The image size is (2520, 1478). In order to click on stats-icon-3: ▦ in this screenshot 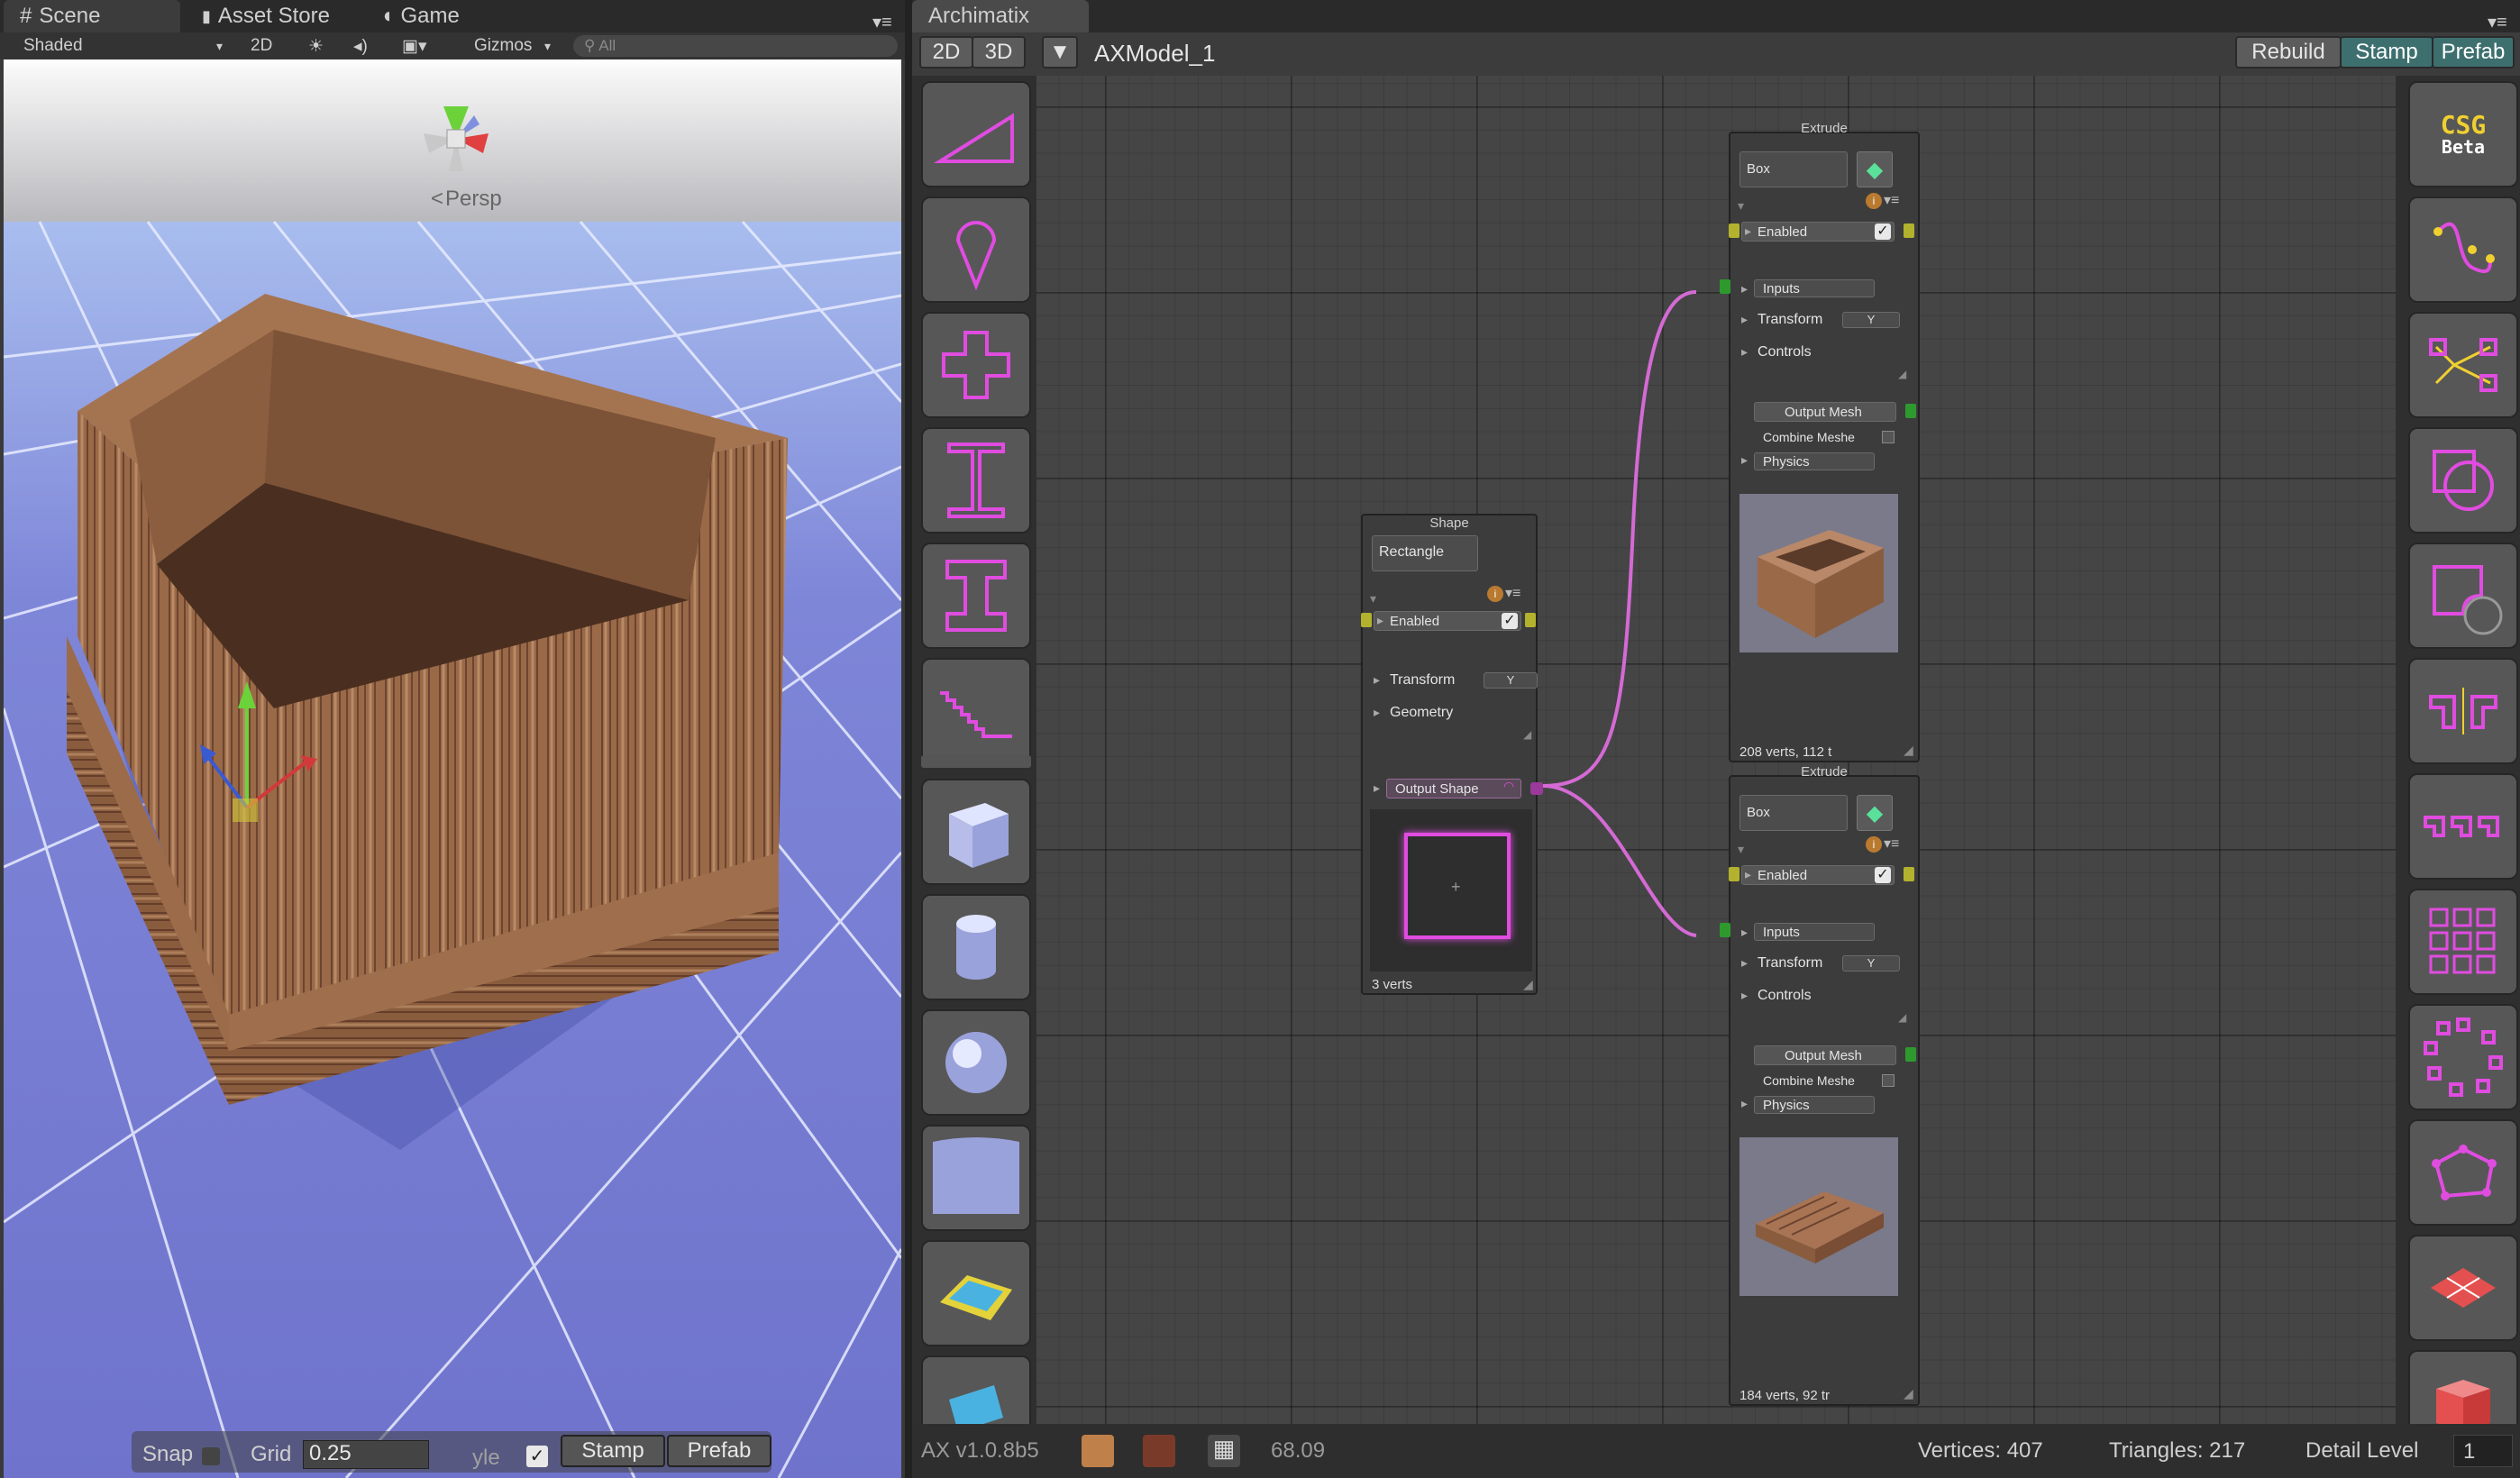, I will do `click(1224, 1451)`.